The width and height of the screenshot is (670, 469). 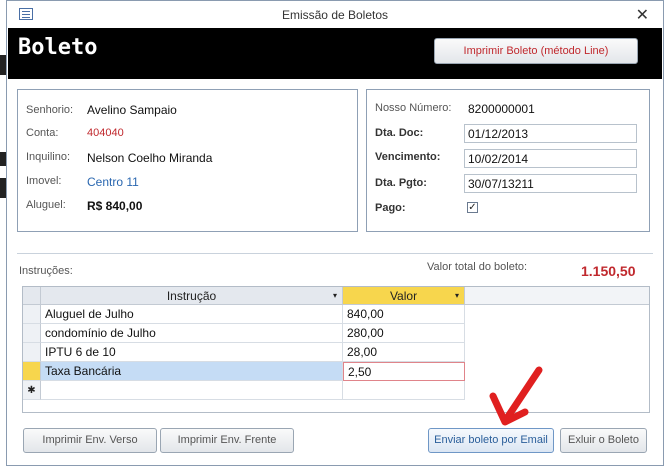 I want to click on imovel-label: Imovel:, so click(x=44, y=181).